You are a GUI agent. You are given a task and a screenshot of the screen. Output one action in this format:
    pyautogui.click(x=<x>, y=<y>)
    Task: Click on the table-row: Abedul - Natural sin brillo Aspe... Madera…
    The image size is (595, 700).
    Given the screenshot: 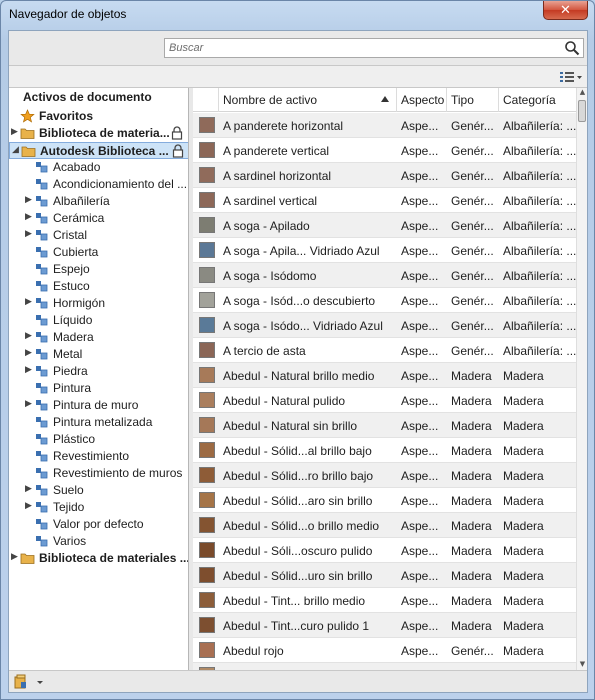 What is the action you would take?
    pyautogui.click(x=384, y=425)
    